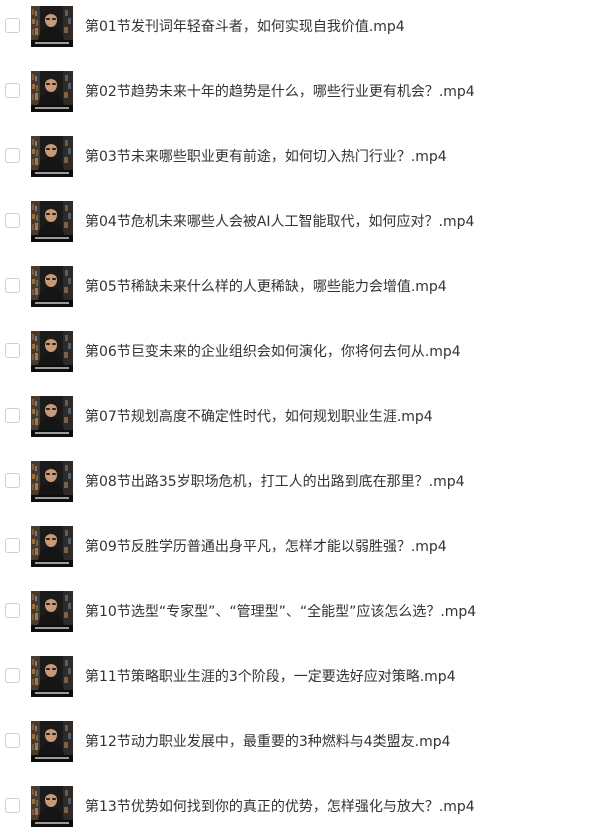 Image resolution: width=590 pixels, height=834 pixels. Describe the element at coordinates (270, 677) in the screenshot. I see `file-name: 第11节策略职业生涯的3个阶段，一定要选好应对策略.mp4` at that location.